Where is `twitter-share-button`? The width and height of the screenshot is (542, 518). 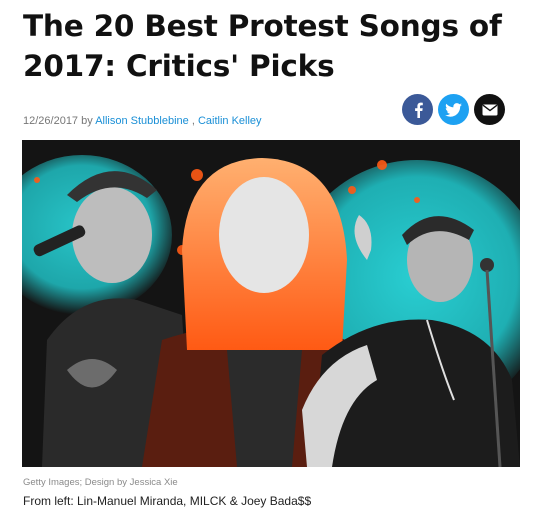
twitter-share-button is located at coordinates (453, 109).